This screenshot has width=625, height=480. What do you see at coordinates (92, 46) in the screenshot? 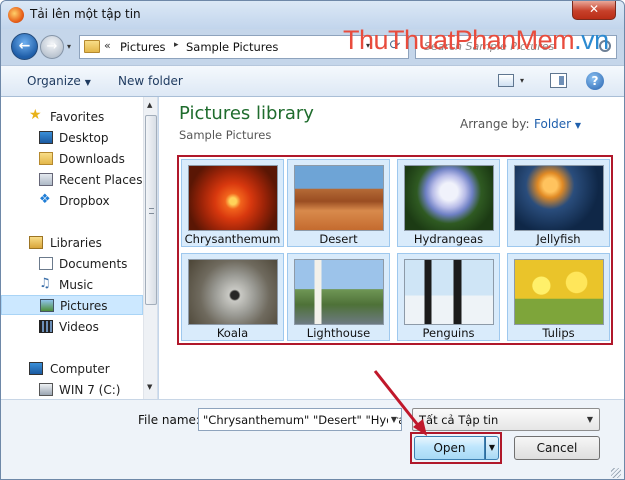
I see `folder-icon` at bounding box center [92, 46].